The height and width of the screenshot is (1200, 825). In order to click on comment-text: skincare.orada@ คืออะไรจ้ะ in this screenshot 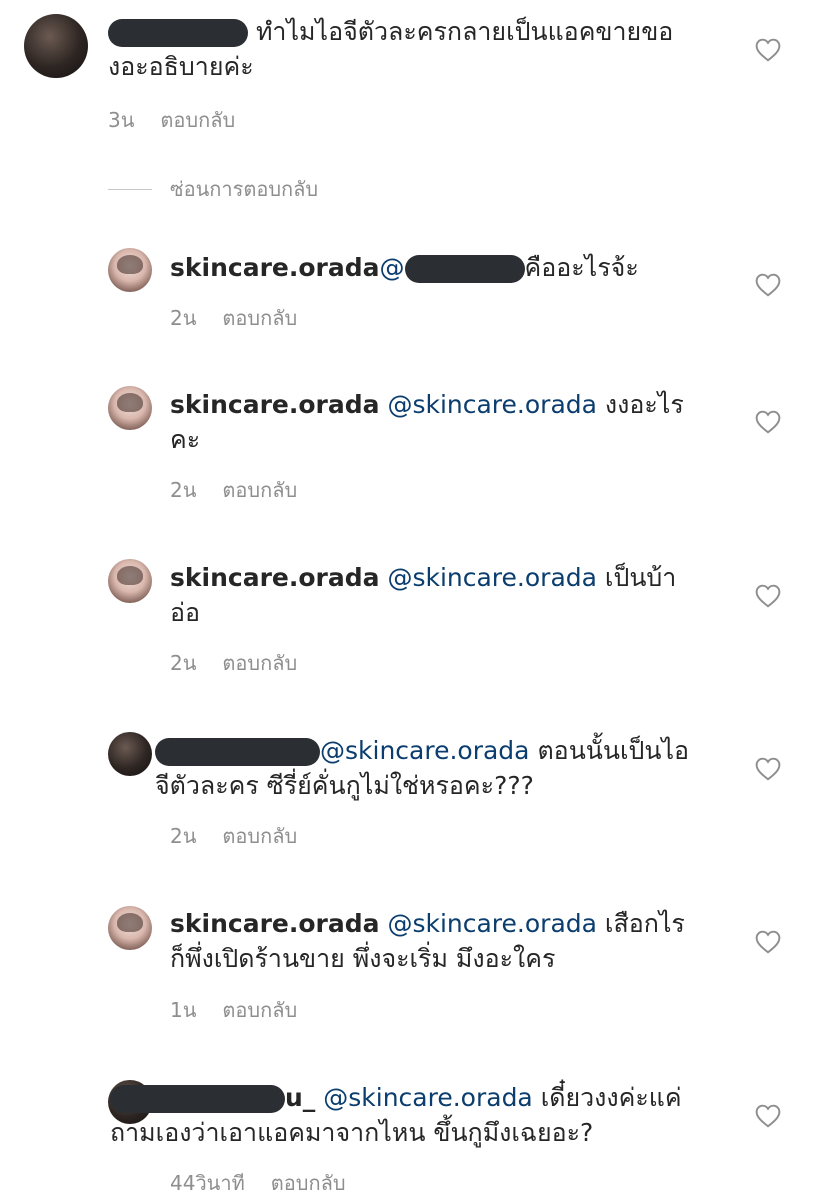, I will do `click(440, 267)`.